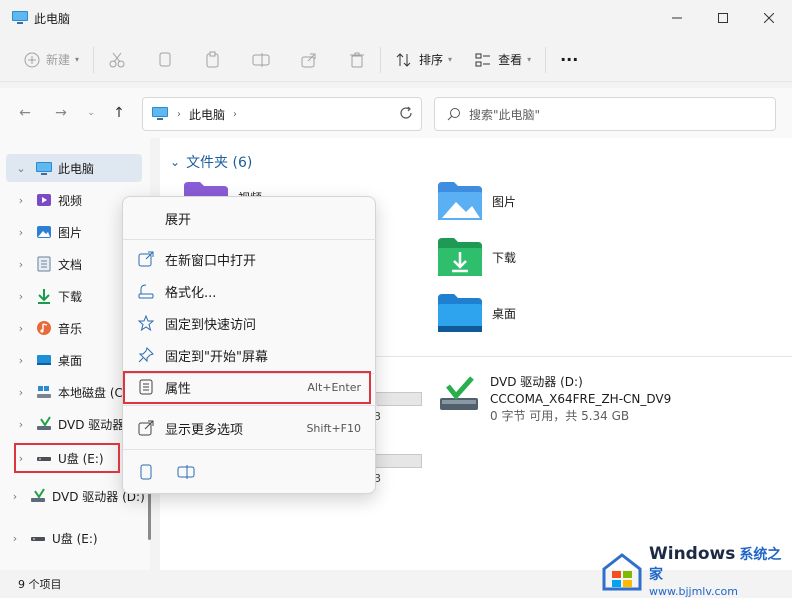 This screenshot has width=792, height=598. What do you see at coordinates (44, 392) in the screenshot?
I see `local-disk-icon` at bounding box center [44, 392].